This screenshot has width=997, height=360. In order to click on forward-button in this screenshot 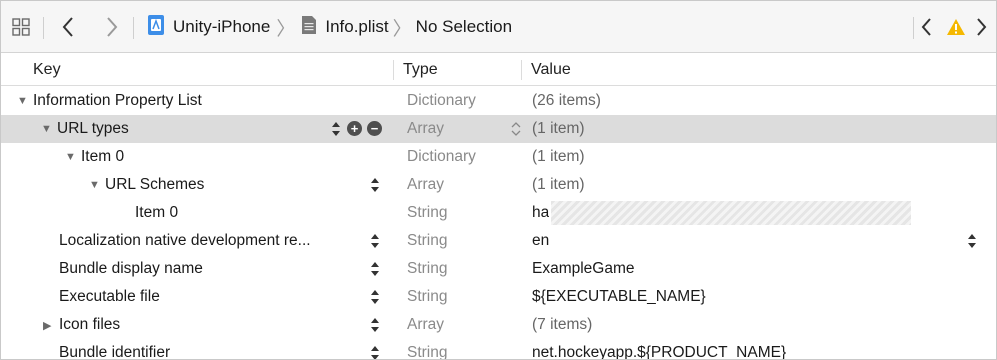, I will do `click(112, 27)`.